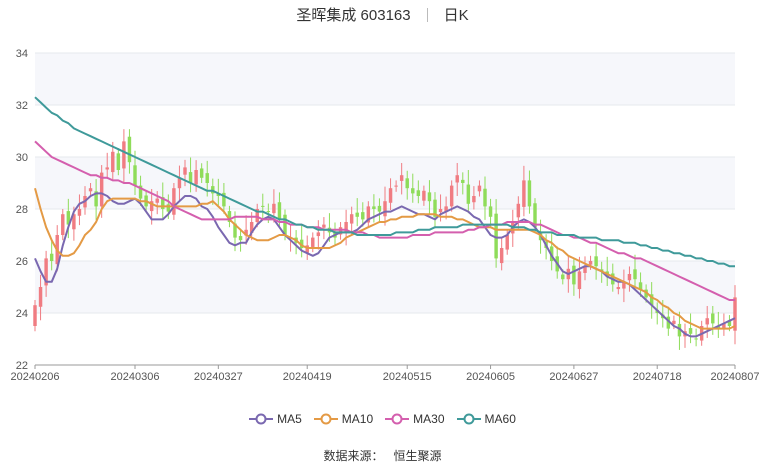  Describe the element at coordinates (22, 54) in the screenshot. I see `y-tick-label: 34` at that location.